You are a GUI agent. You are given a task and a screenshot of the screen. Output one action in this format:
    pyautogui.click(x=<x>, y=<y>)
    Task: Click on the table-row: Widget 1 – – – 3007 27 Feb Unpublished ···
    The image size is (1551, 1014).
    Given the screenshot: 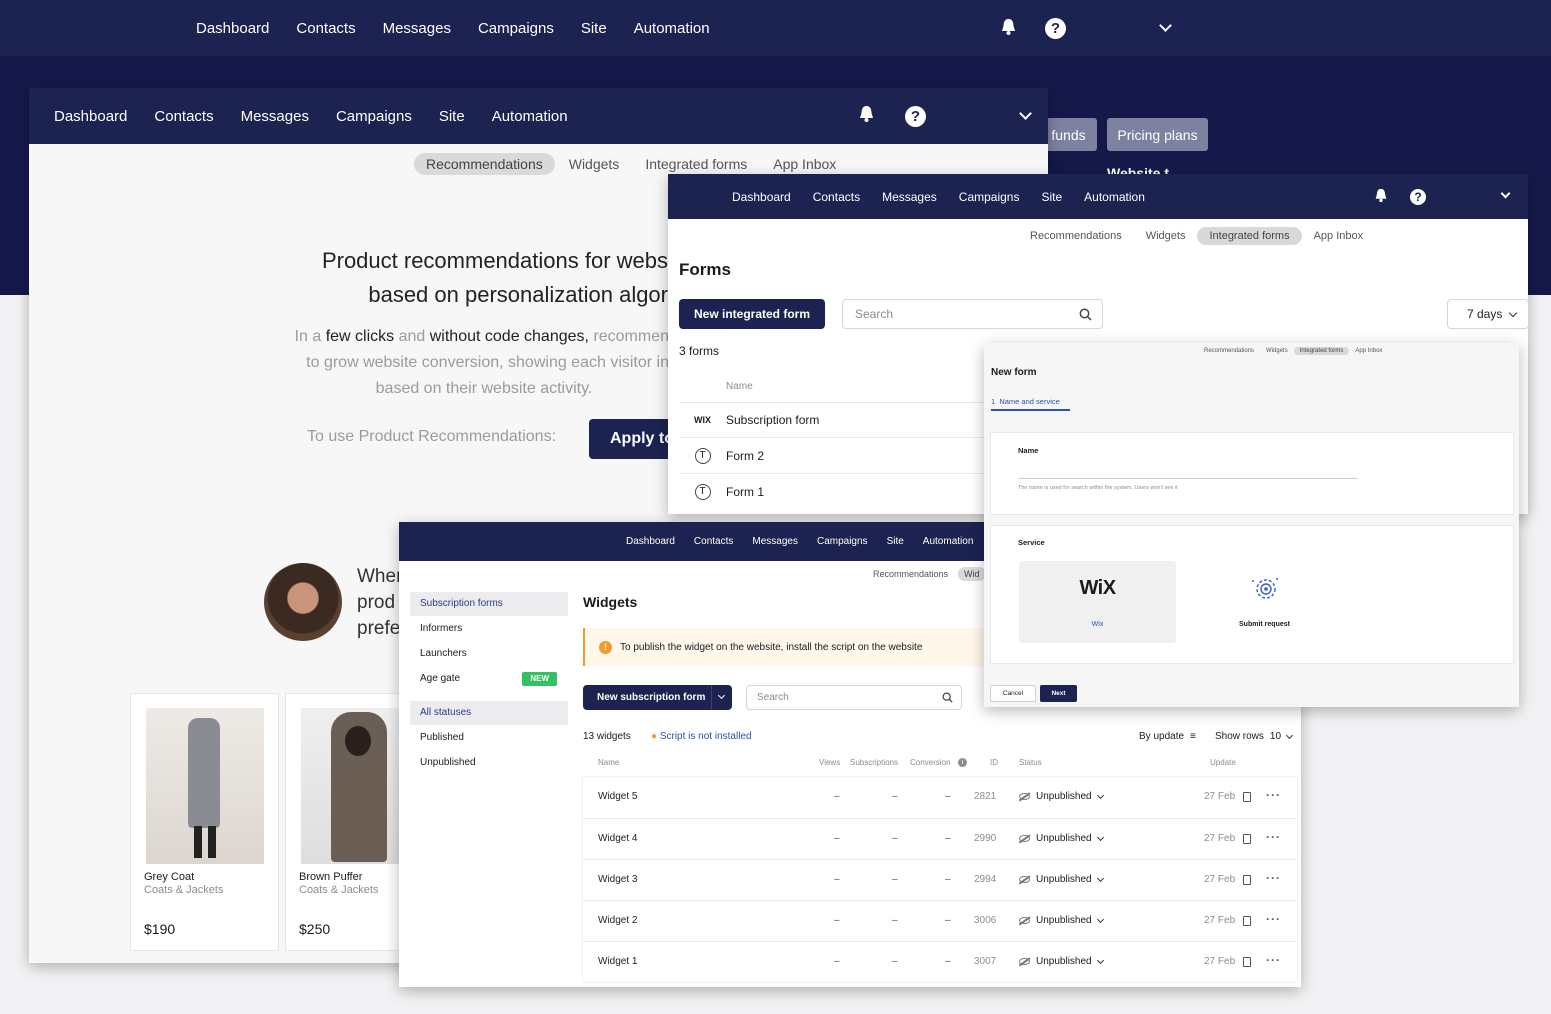 What is the action you would take?
    pyautogui.click(x=940, y=961)
    